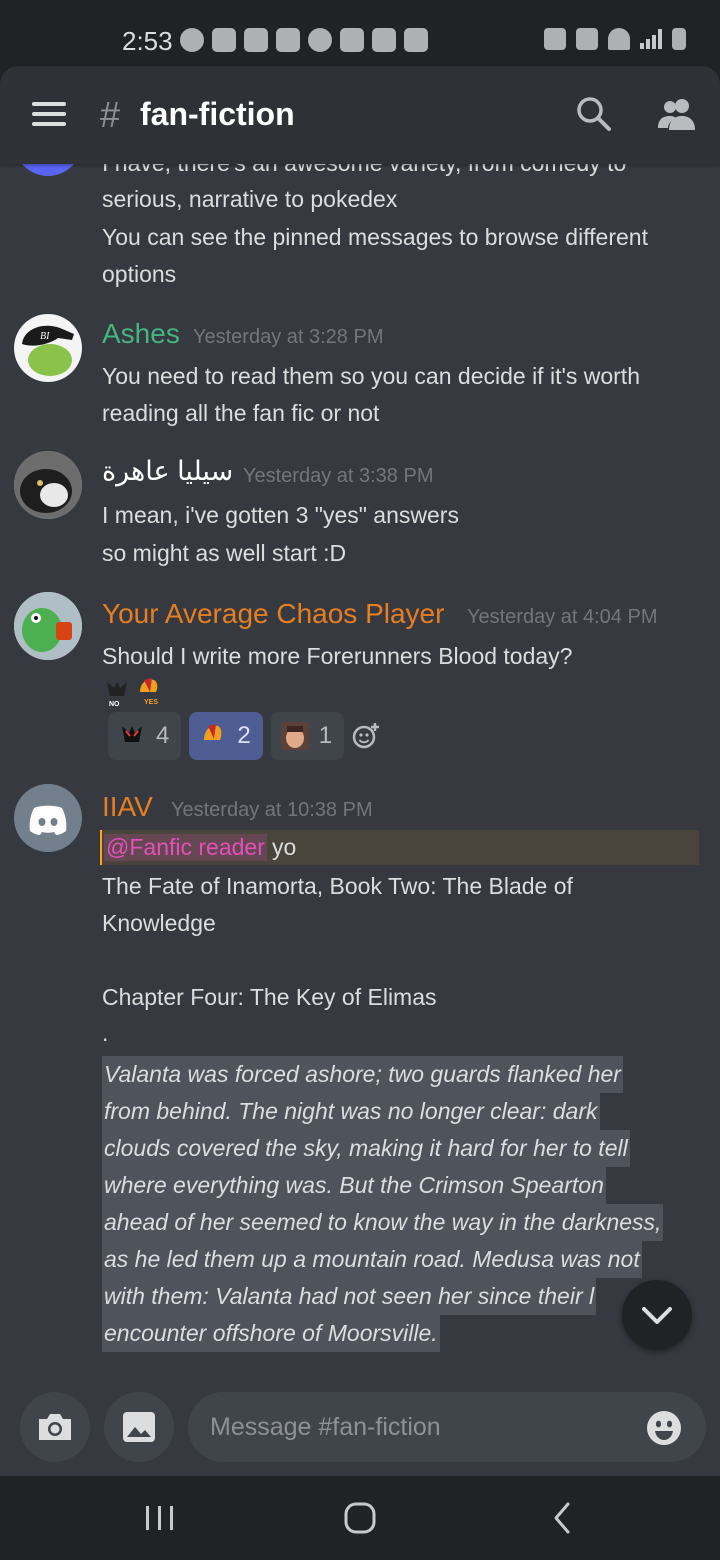 The image size is (720, 1560). I want to click on jump-to-bottom-button, so click(657, 1315).